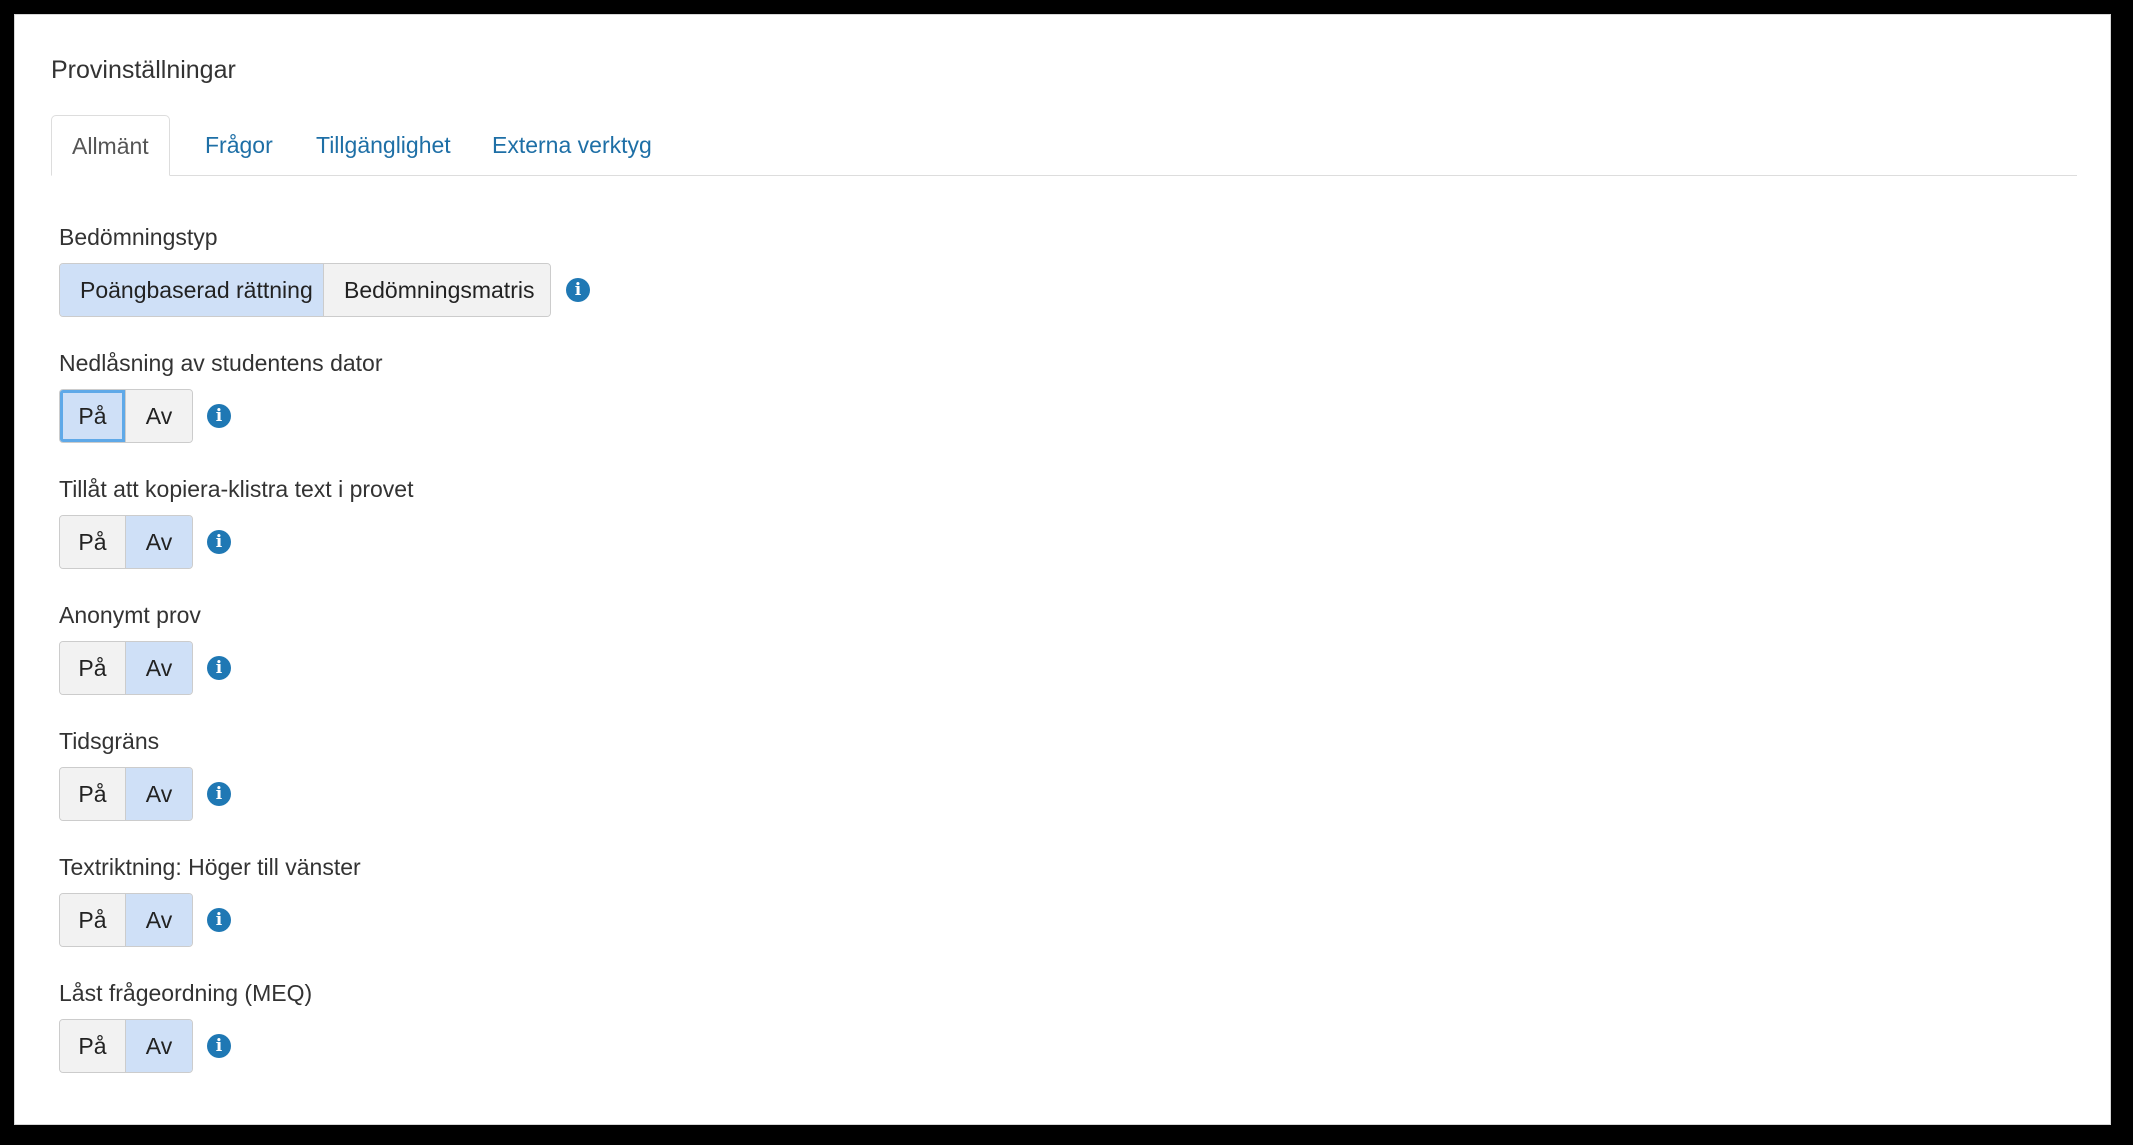 This screenshot has height=1145, width=2133. What do you see at coordinates (383, 145) in the screenshot?
I see `tab-accessibility: Tillgänglighet` at bounding box center [383, 145].